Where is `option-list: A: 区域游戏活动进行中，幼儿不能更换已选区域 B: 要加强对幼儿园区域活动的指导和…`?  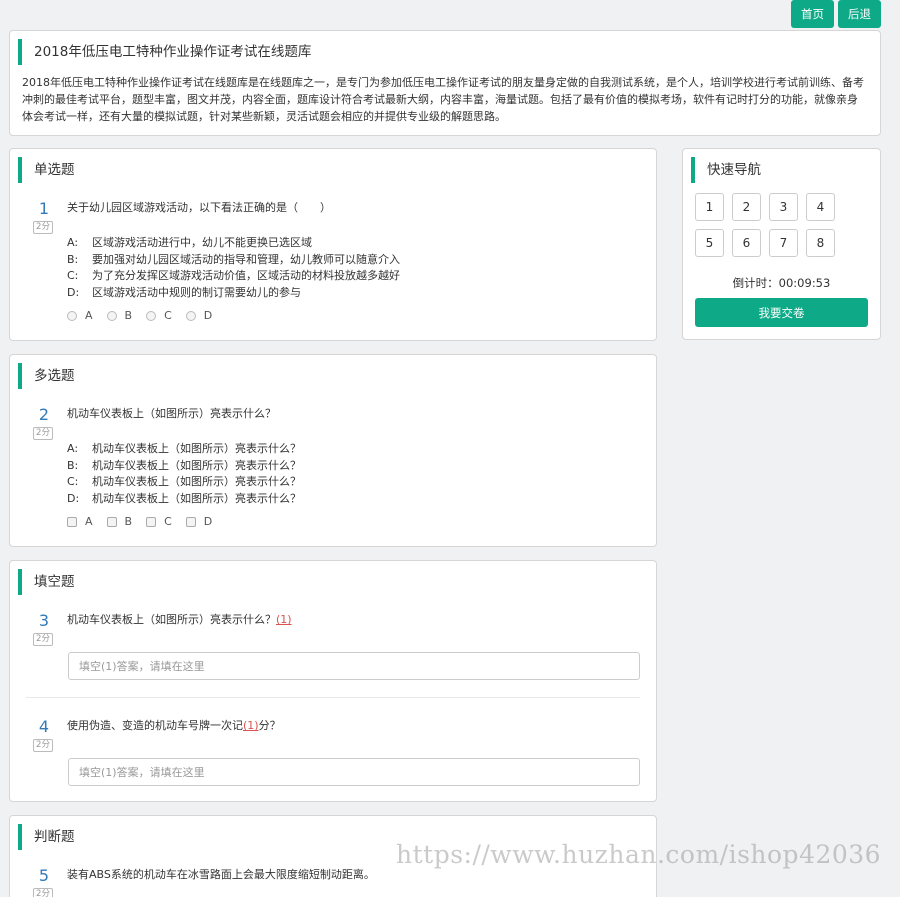 option-list: A: 区域游戏活动进行中，幼儿不能更换已选区域 B: 要加强对幼儿园区域活动的指导和… is located at coordinates (233, 268).